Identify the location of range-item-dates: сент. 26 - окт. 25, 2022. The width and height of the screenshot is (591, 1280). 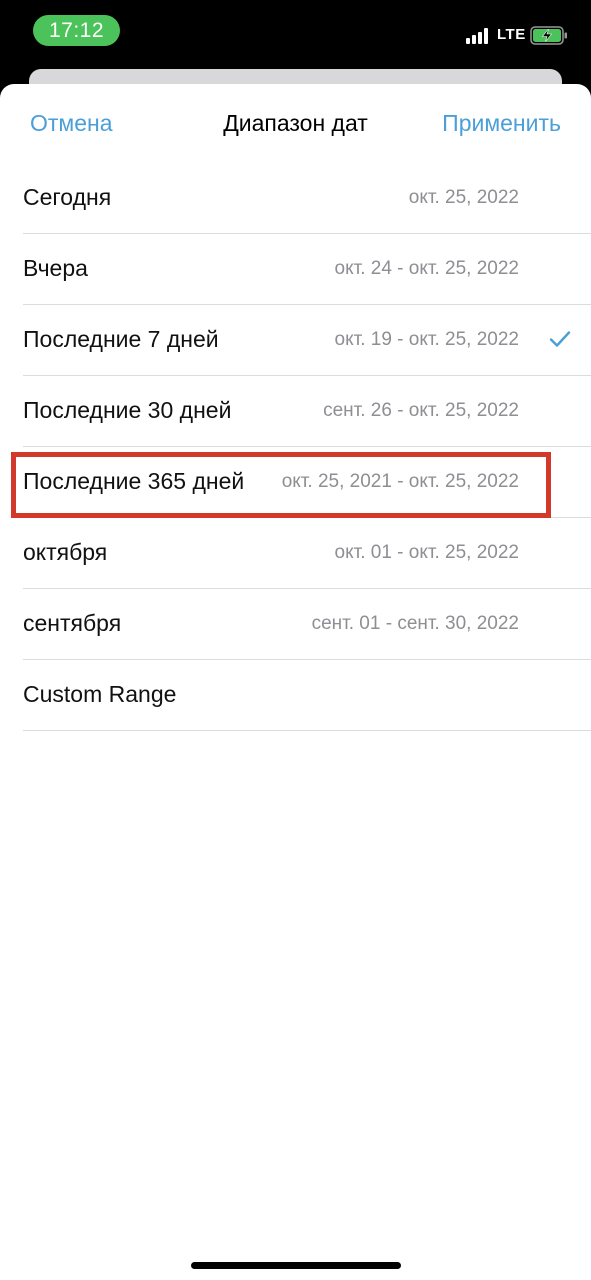
(421, 410).